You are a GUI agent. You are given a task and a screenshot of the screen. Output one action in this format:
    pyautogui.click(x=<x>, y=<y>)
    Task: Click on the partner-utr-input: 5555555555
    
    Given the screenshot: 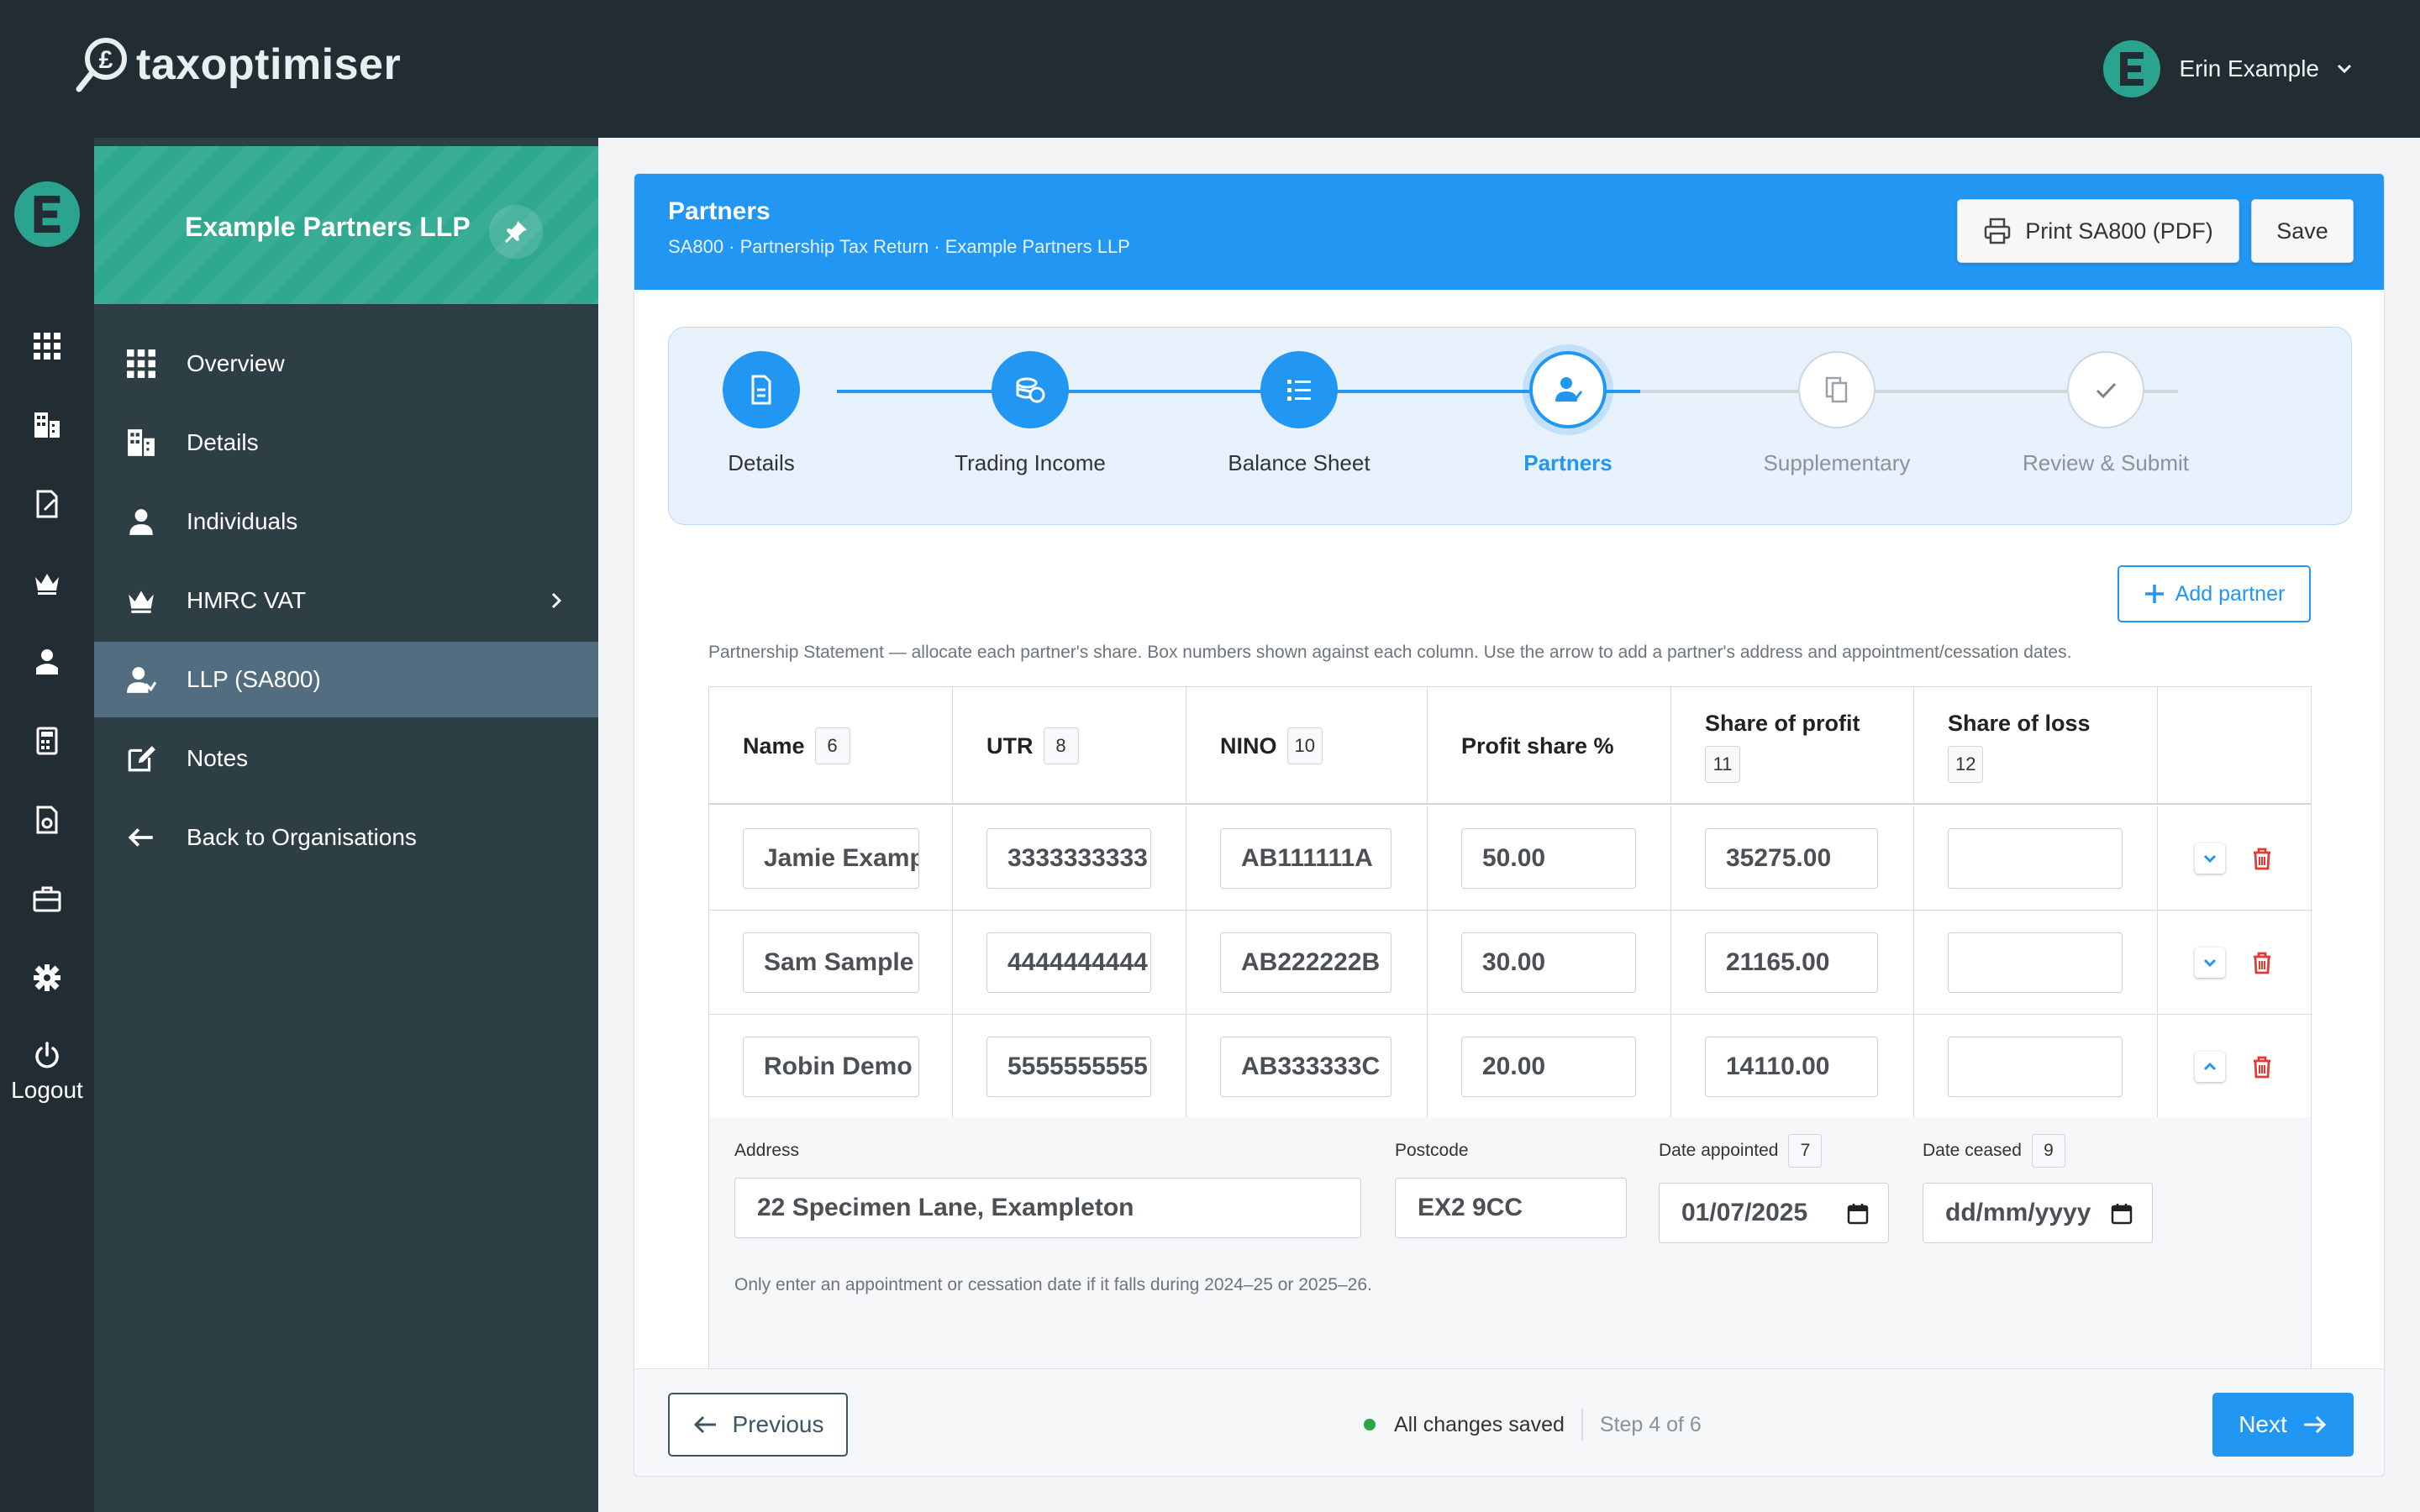 What is the action you would take?
    pyautogui.click(x=1068, y=1067)
    